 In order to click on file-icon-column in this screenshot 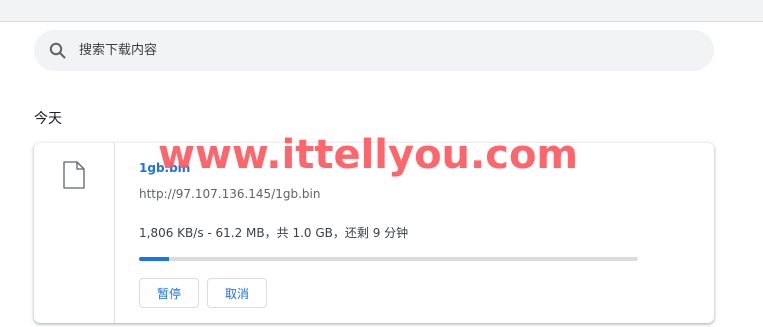, I will do `click(74, 233)`.